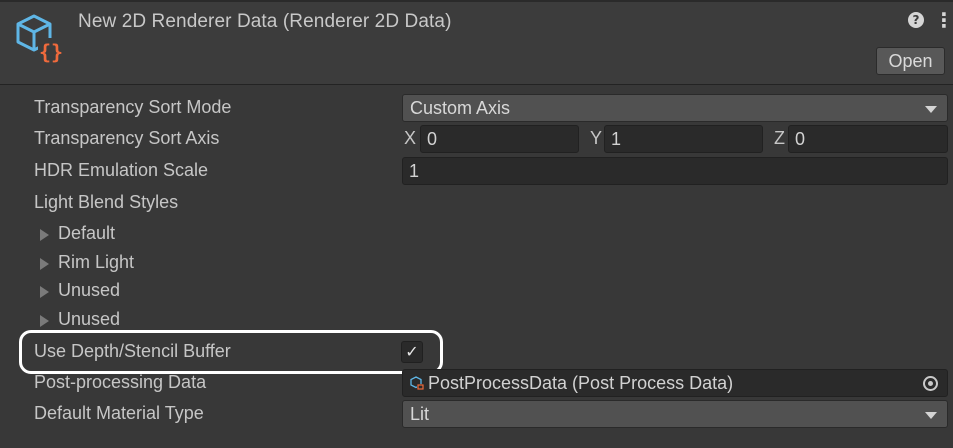  What do you see at coordinates (51, 52) in the screenshot?
I see `asset-icon-braces: {}` at bounding box center [51, 52].